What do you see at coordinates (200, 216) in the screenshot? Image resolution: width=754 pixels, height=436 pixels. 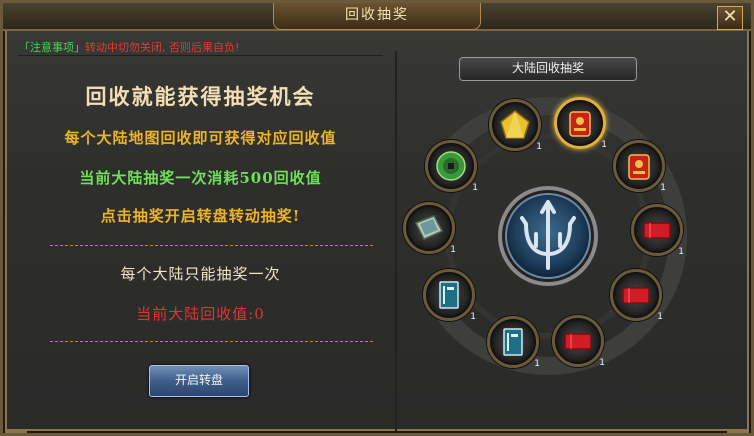 I see `info-line-3: 点击抽奖开启转盘转动抽奖!` at bounding box center [200, 216].